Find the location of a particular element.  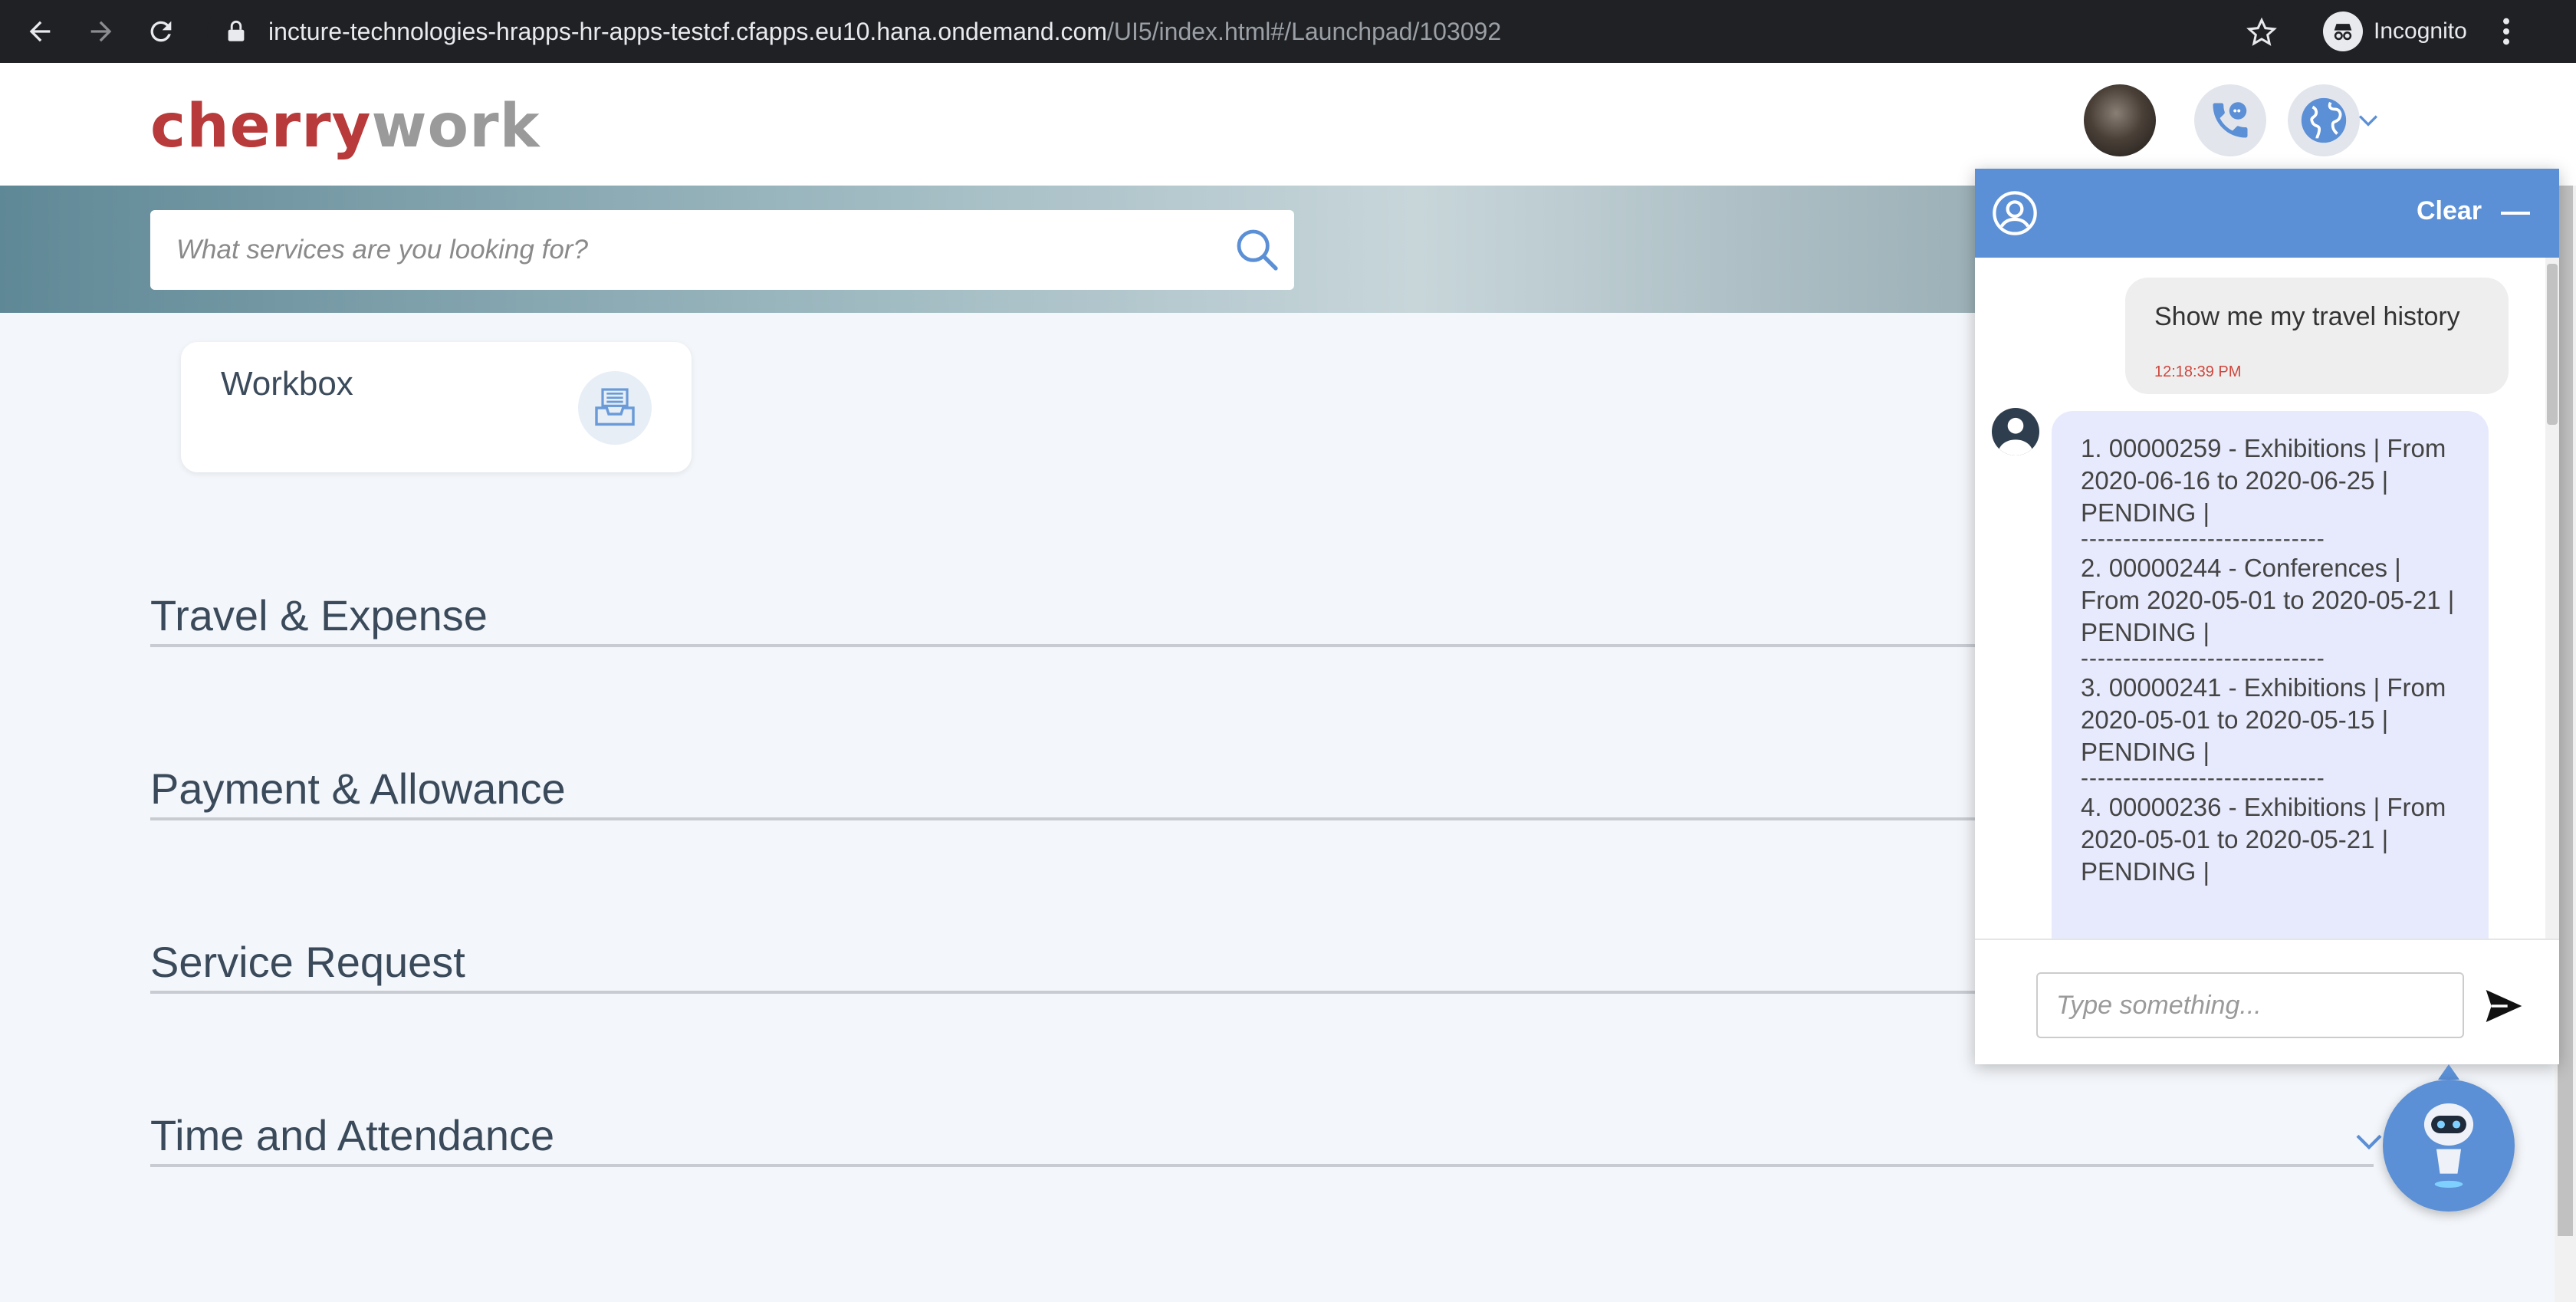

robot-icon is located at coordinates (2448, 1145).